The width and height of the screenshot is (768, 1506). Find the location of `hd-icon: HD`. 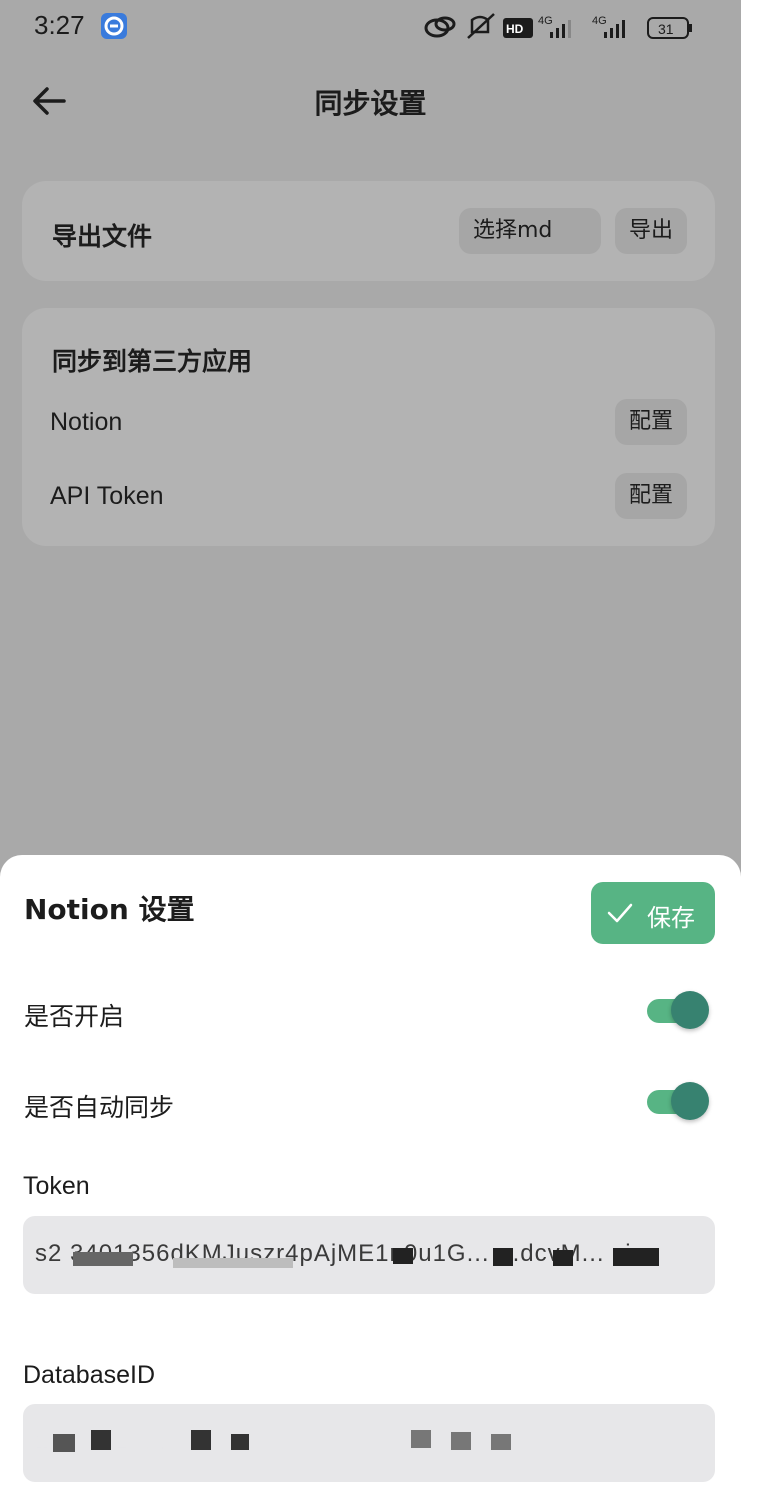

hd-icon: HD is located at coordinates (518, 28).